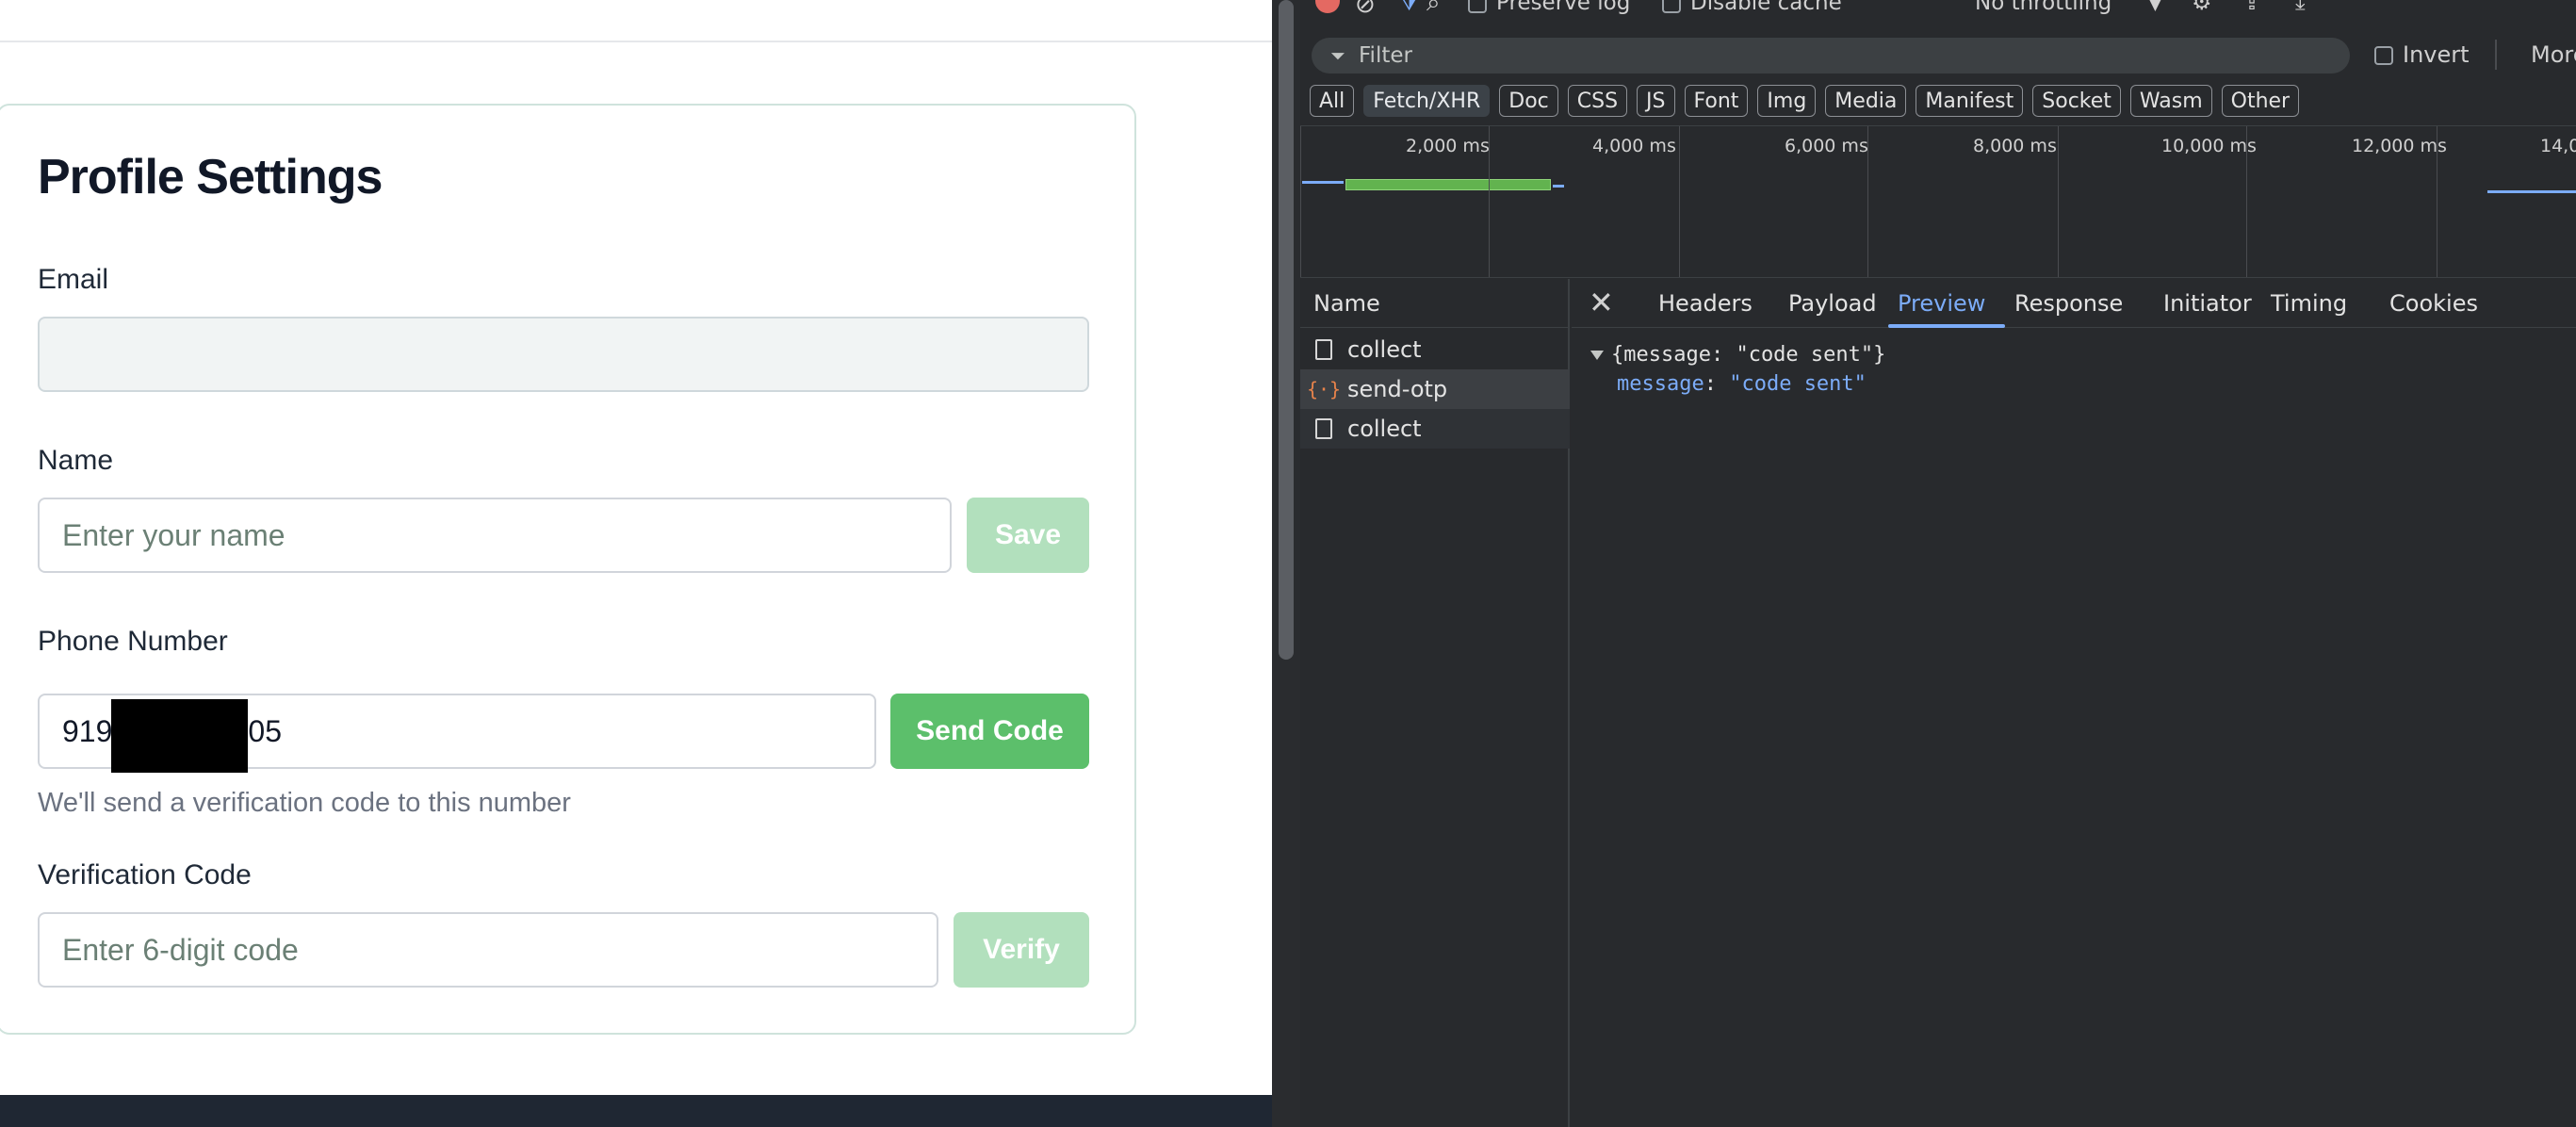 The height and width of the screenshot is (1127, 2576). I want to click on preserve-log-box, so click(1477, 6).